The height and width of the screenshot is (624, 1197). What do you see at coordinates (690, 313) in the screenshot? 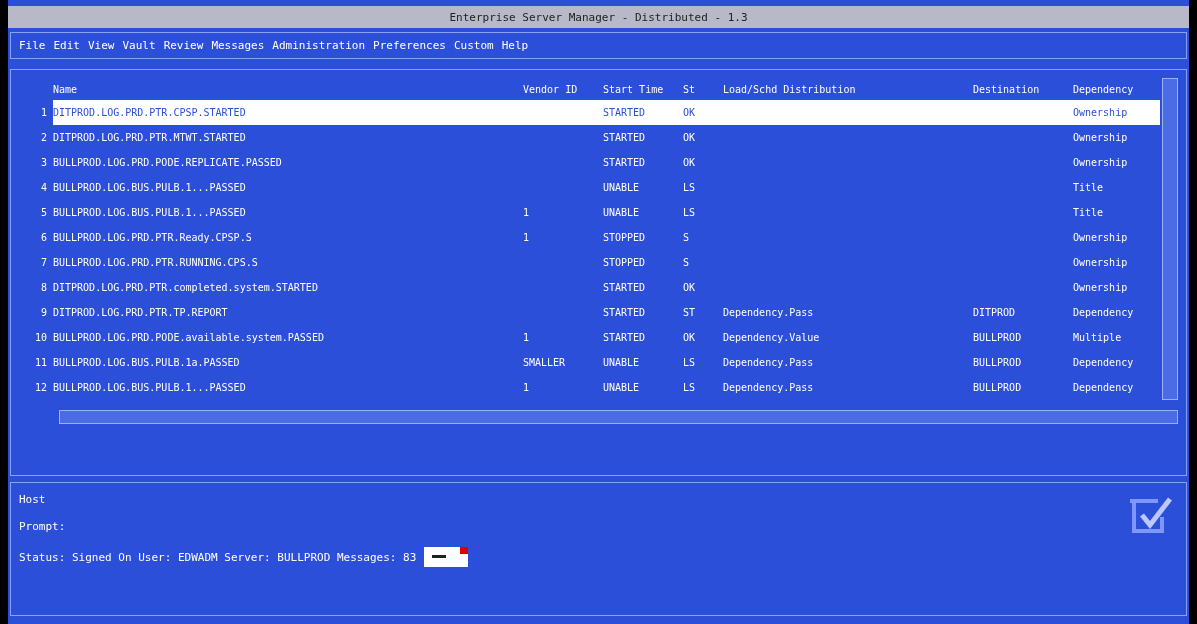
I see `table-cell-text: ST` at bounding box center [690, 313].